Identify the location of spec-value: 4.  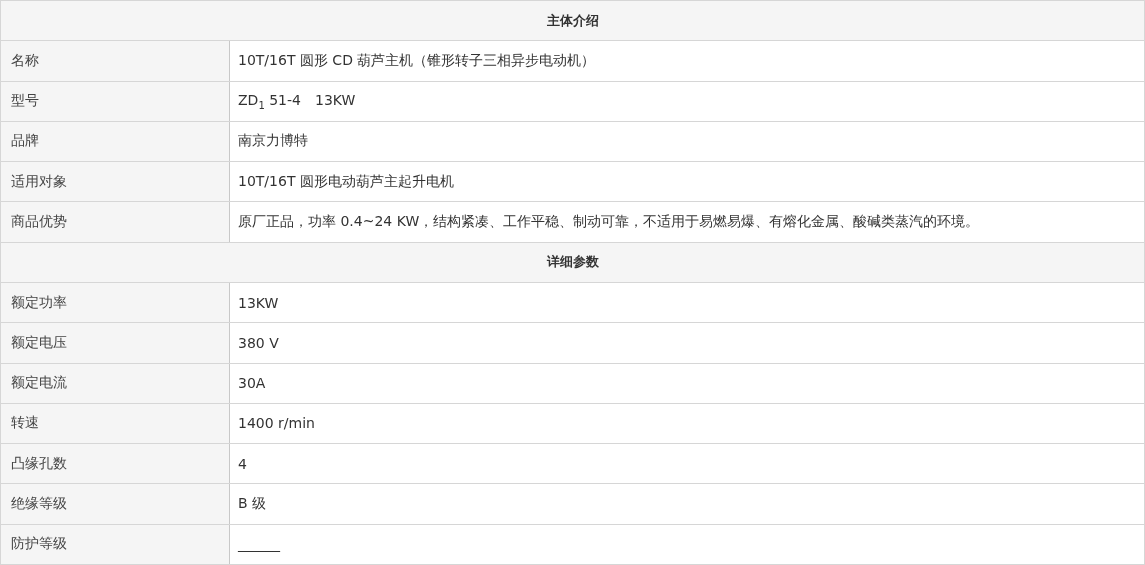
(242, 464).